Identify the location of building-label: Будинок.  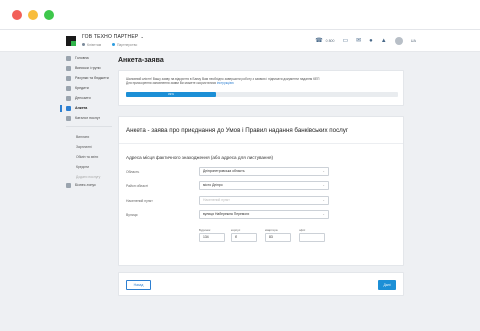
(205, 230).